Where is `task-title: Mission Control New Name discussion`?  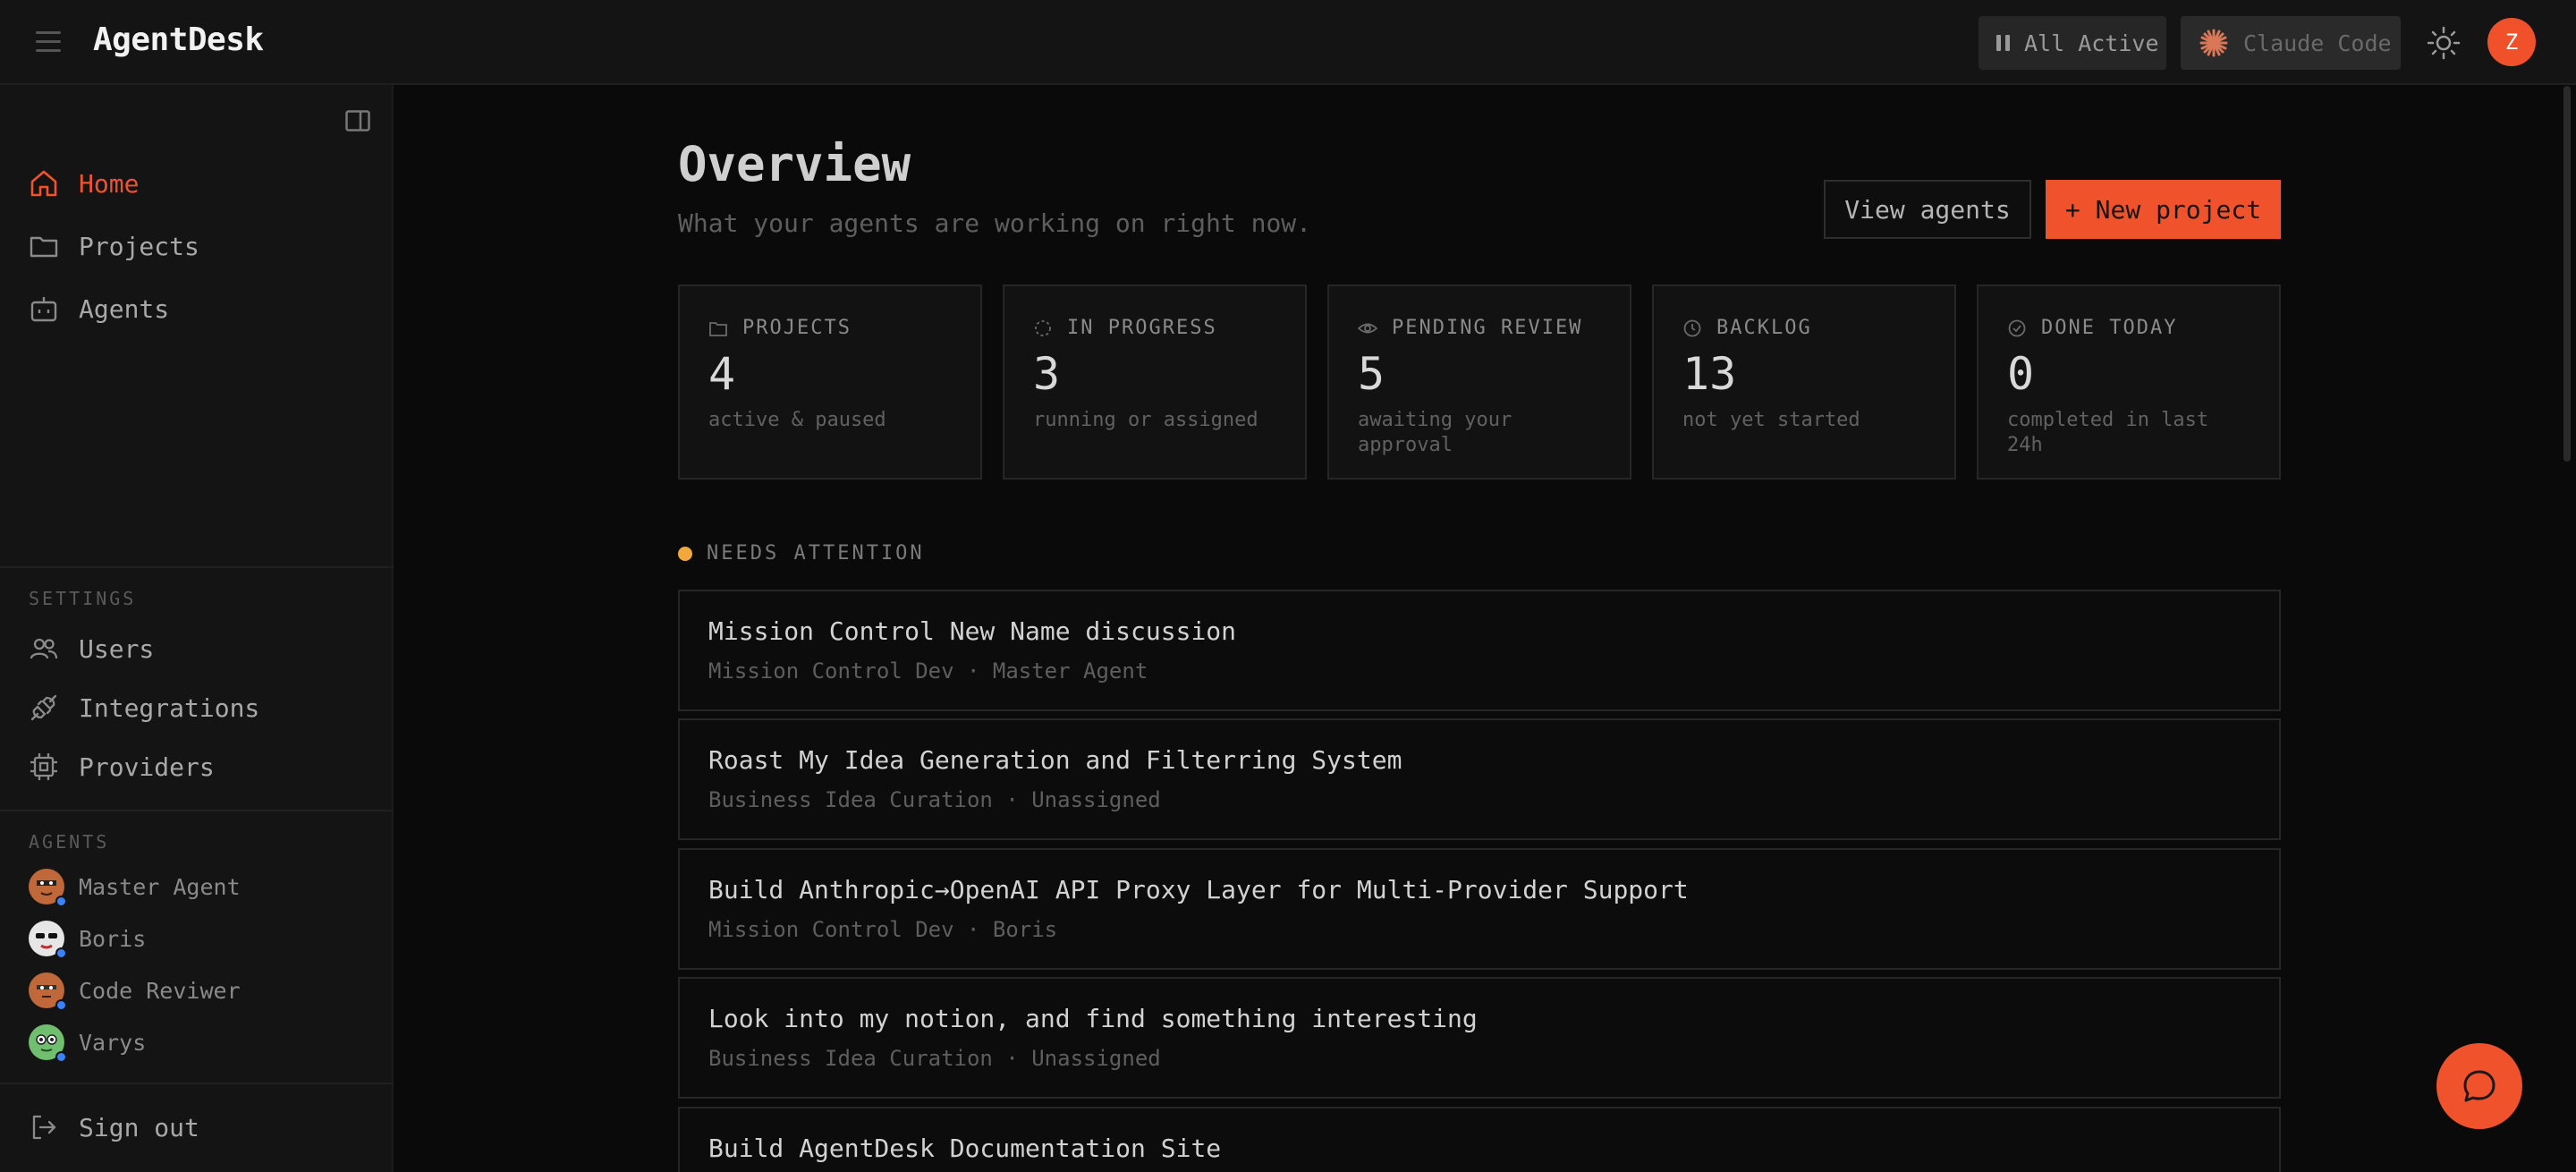 task-title: Mission Control New Name discussion is located at coordinates (972, 631).